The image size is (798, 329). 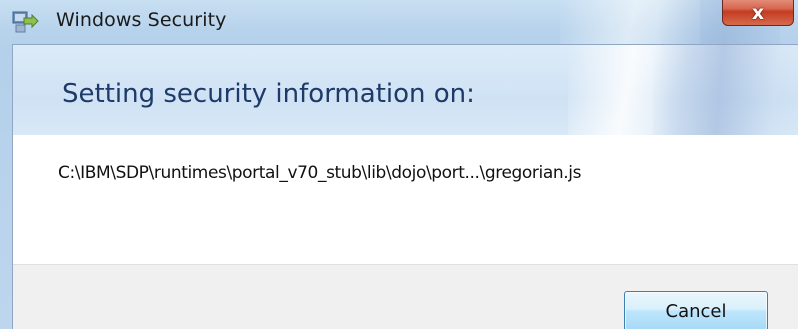 I want to click on security-shield-arrow-icon, so click(x=26, y=22).